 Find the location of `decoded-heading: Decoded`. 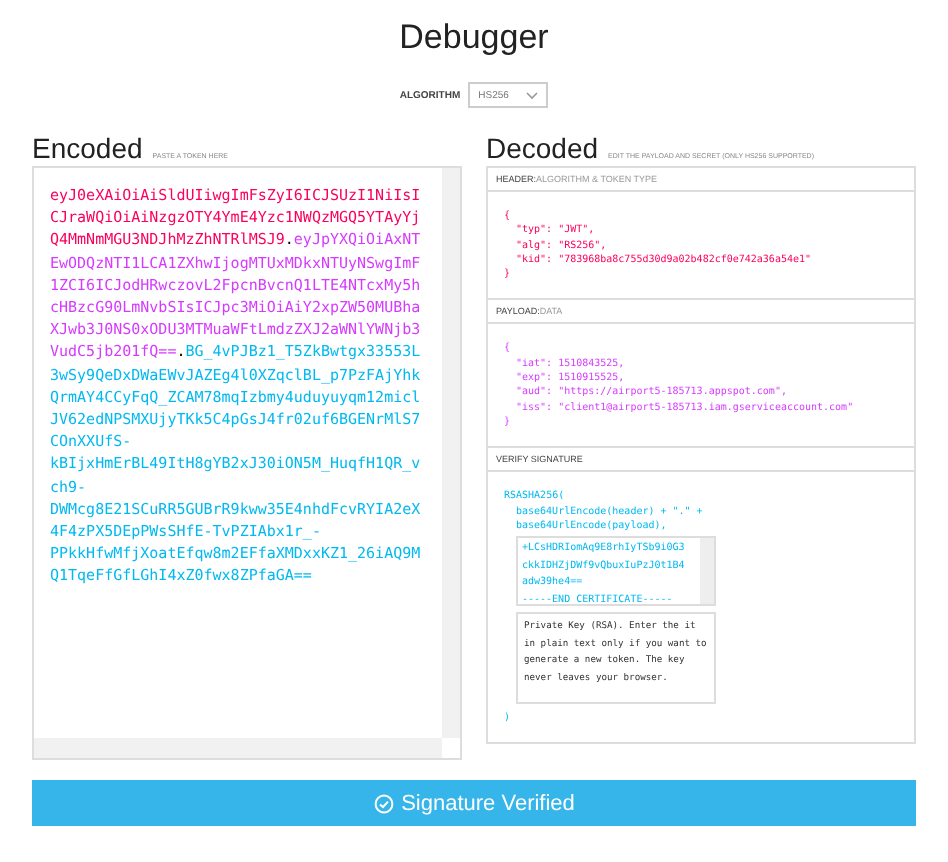

decoded-heading: Decoded is located at coordinates (542, 148).